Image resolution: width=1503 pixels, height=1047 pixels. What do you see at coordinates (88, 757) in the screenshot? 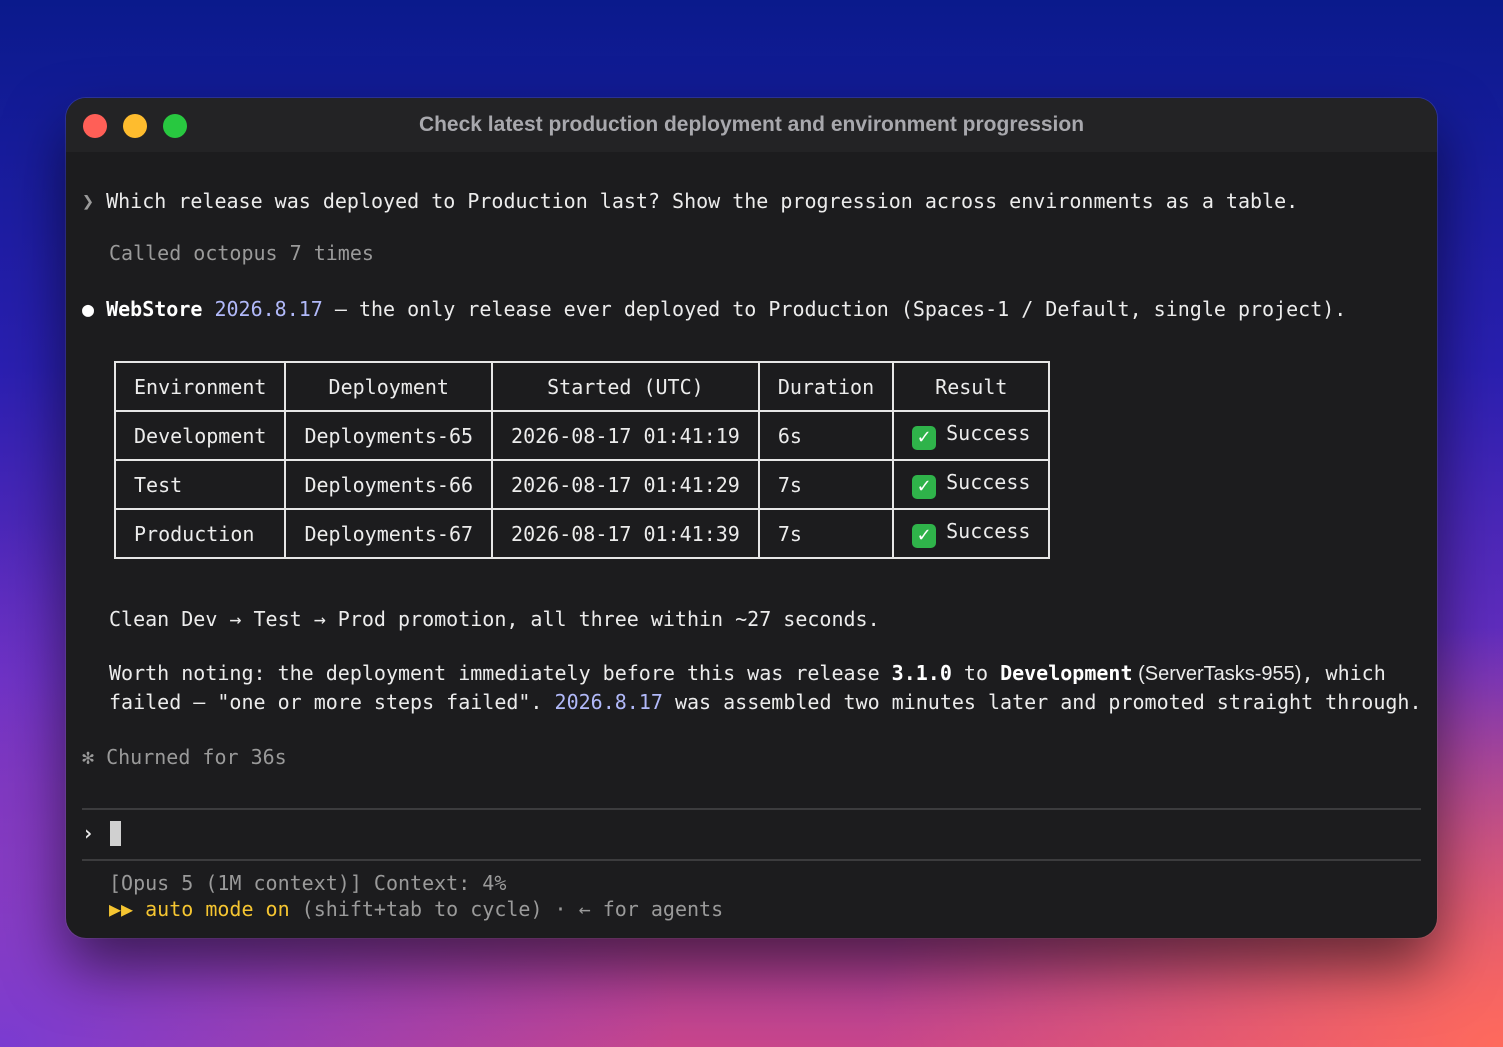
I see `spinner-icon: ✻` at bounding box center [88, 757].